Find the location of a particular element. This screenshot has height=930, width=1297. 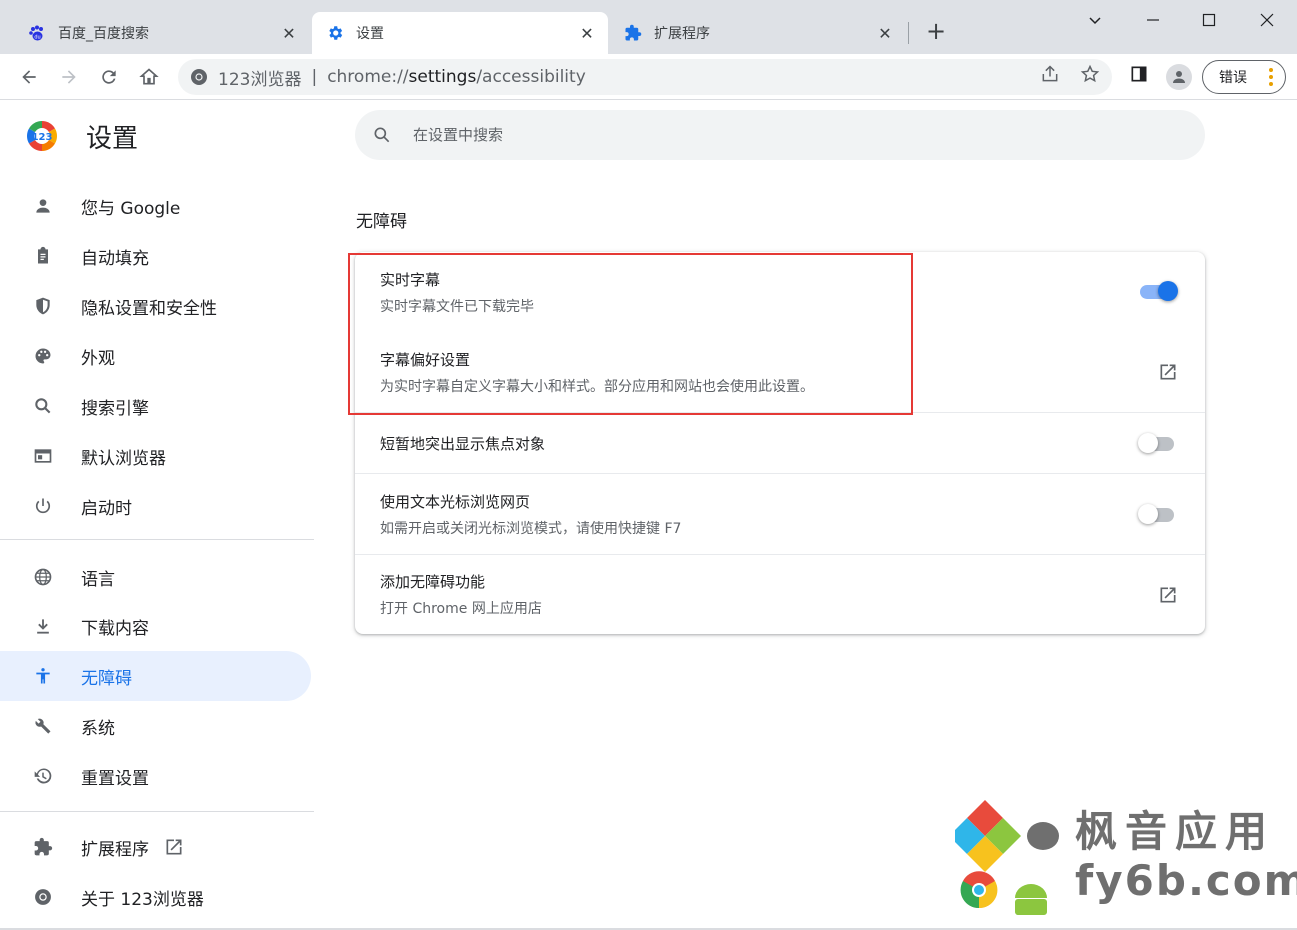

sidebar-item-default-browser: 默认浏览器 is located at coordinates (155, 456).